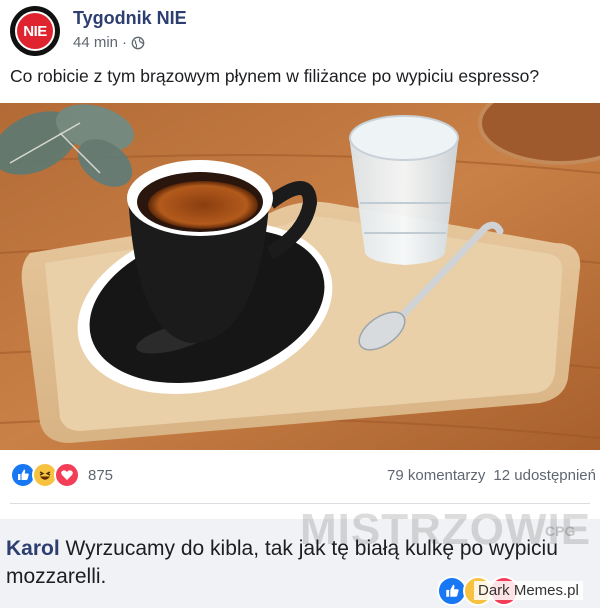  I want to click on post-stats: 875 79 komentarzy 12 udostępnień, so click(300, 476).